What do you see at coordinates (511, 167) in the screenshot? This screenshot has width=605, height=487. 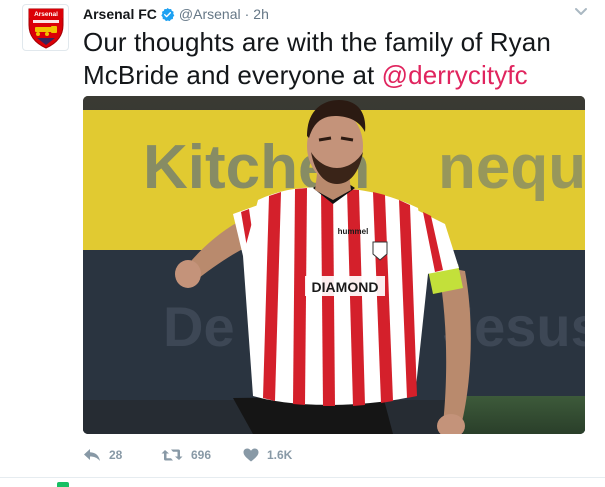 I see `svg-text: nequ` at bounding box center [511, 167].